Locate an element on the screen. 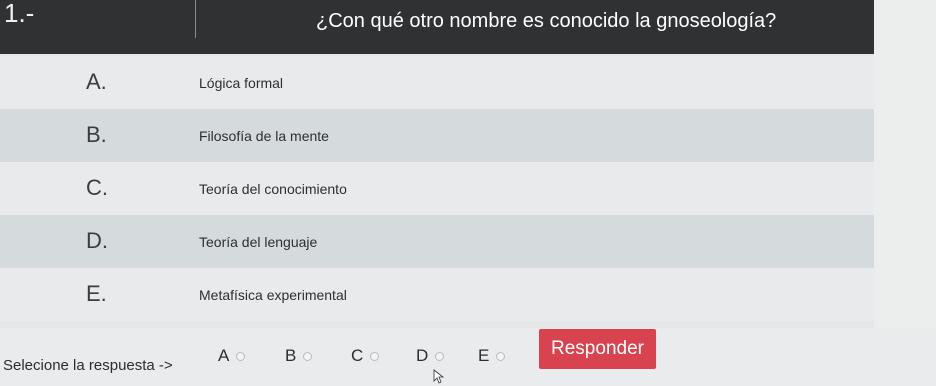  option-c: C. Teoría del conocimiento is located at coordinates (437, 188).